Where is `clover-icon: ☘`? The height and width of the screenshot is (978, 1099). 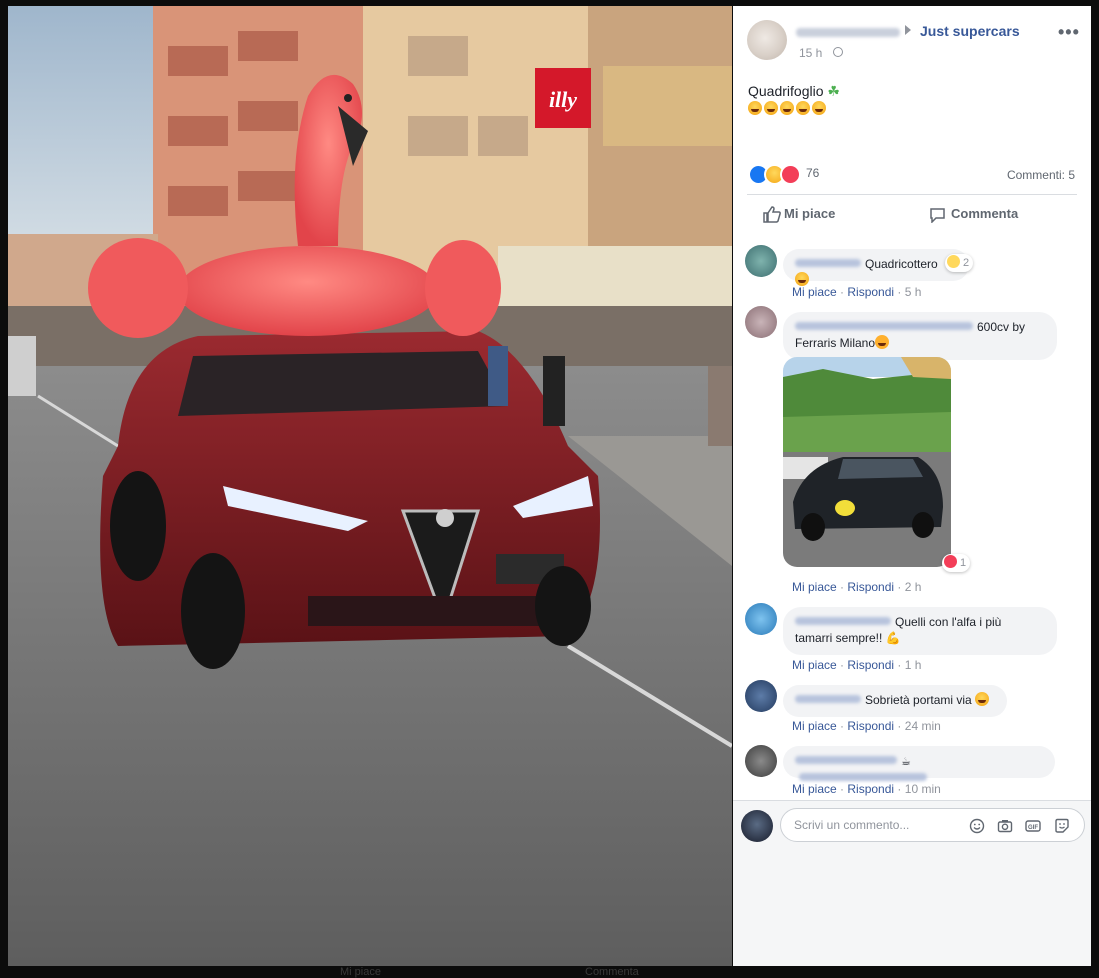
clover-icon: ☘ is located at coordinates (833, 91).